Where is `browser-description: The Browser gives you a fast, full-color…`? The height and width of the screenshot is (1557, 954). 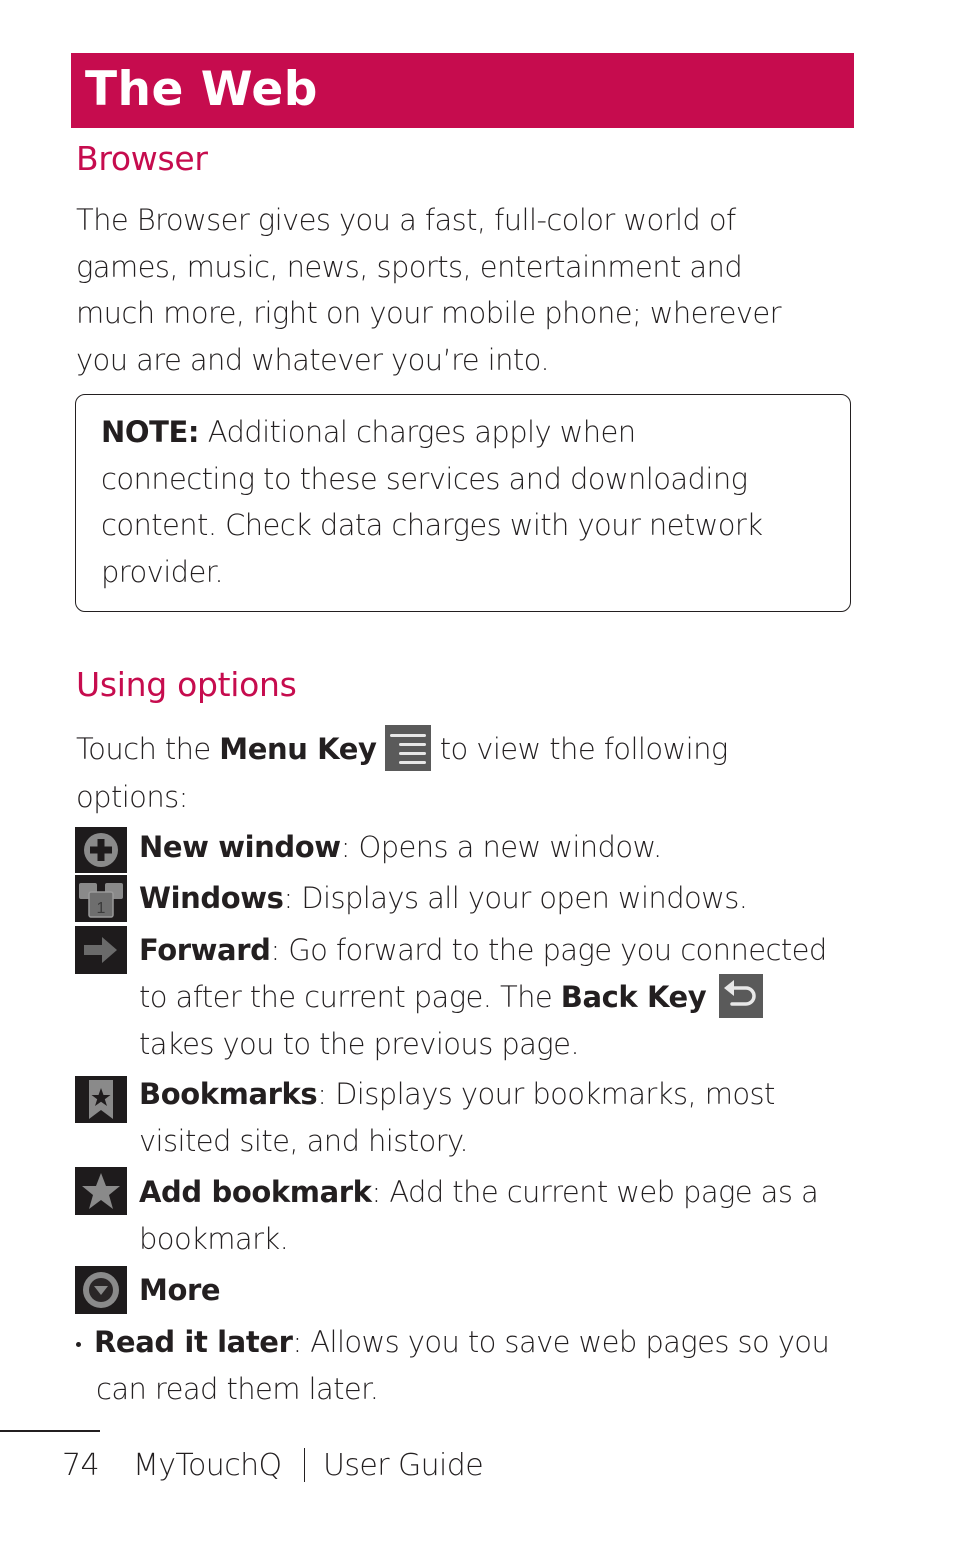 browser-description: The Browser gives you a fast, full-color… is located at coordinates (429, 290).